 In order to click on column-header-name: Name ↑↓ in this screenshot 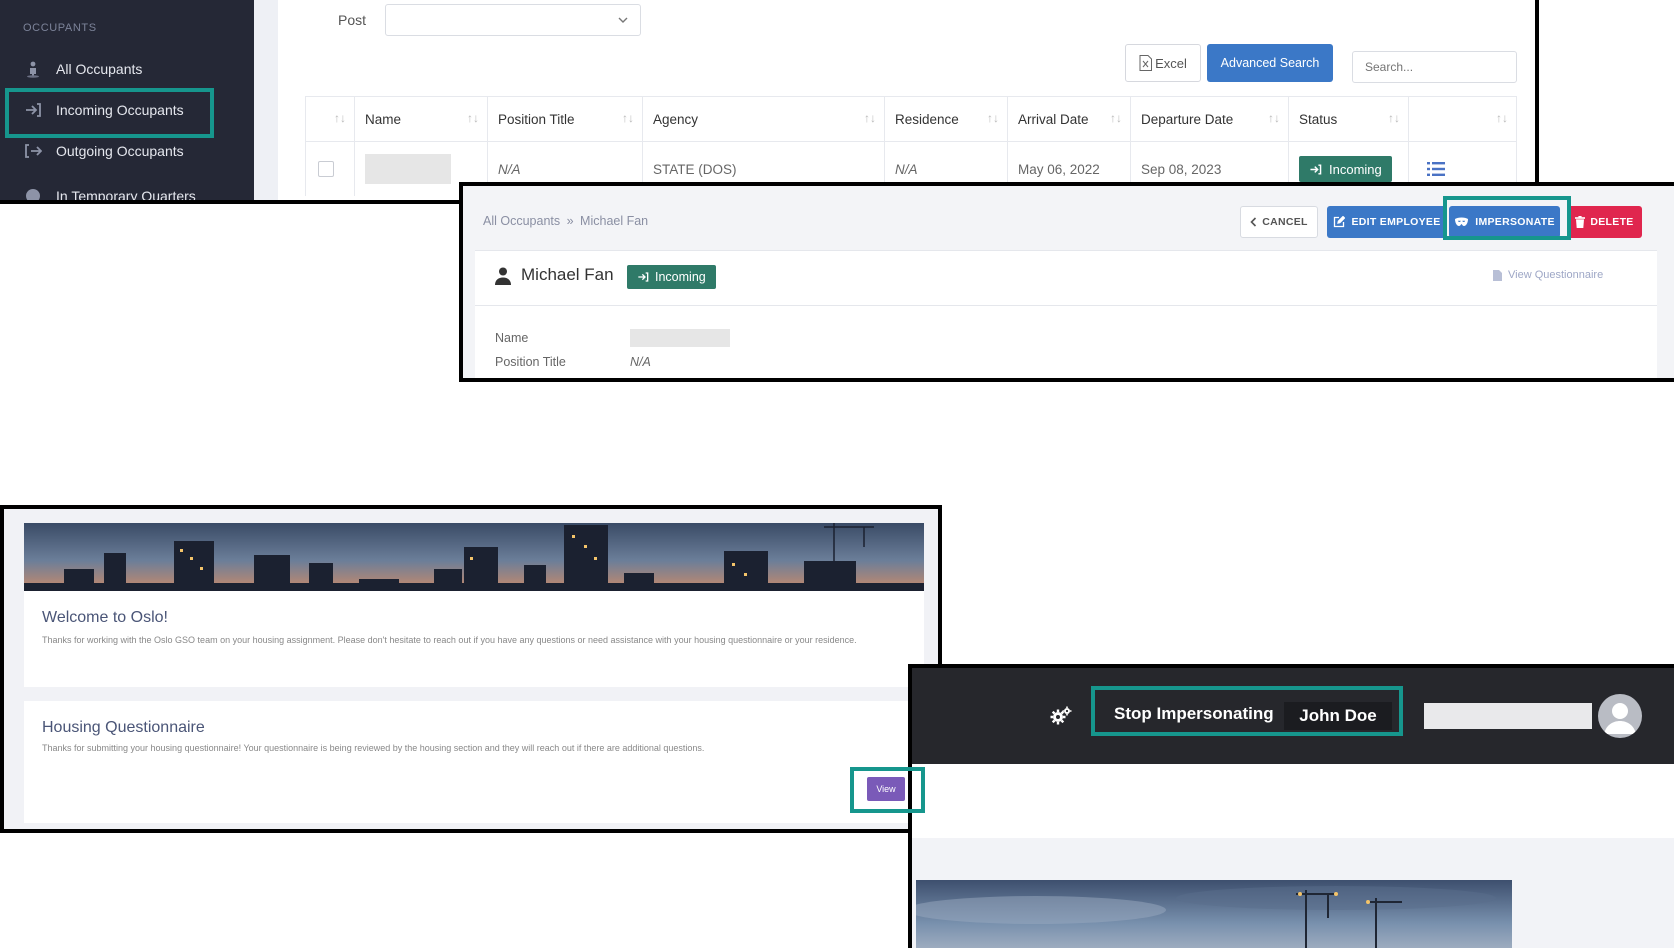, I will do `click(421, 119)`.